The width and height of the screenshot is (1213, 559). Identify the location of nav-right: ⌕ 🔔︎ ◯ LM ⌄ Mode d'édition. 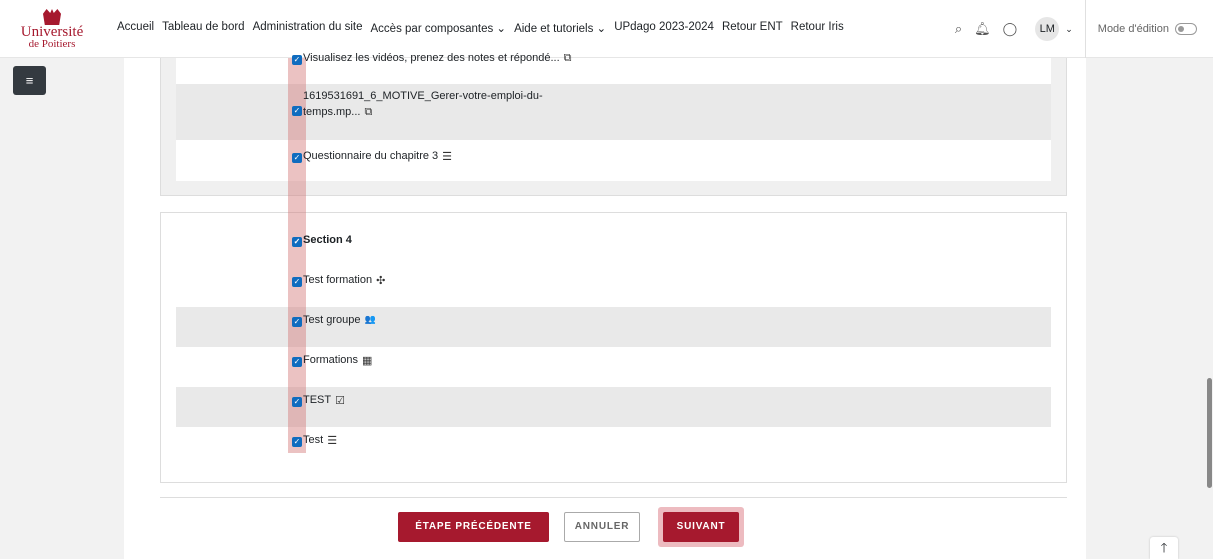
(1084, 29).